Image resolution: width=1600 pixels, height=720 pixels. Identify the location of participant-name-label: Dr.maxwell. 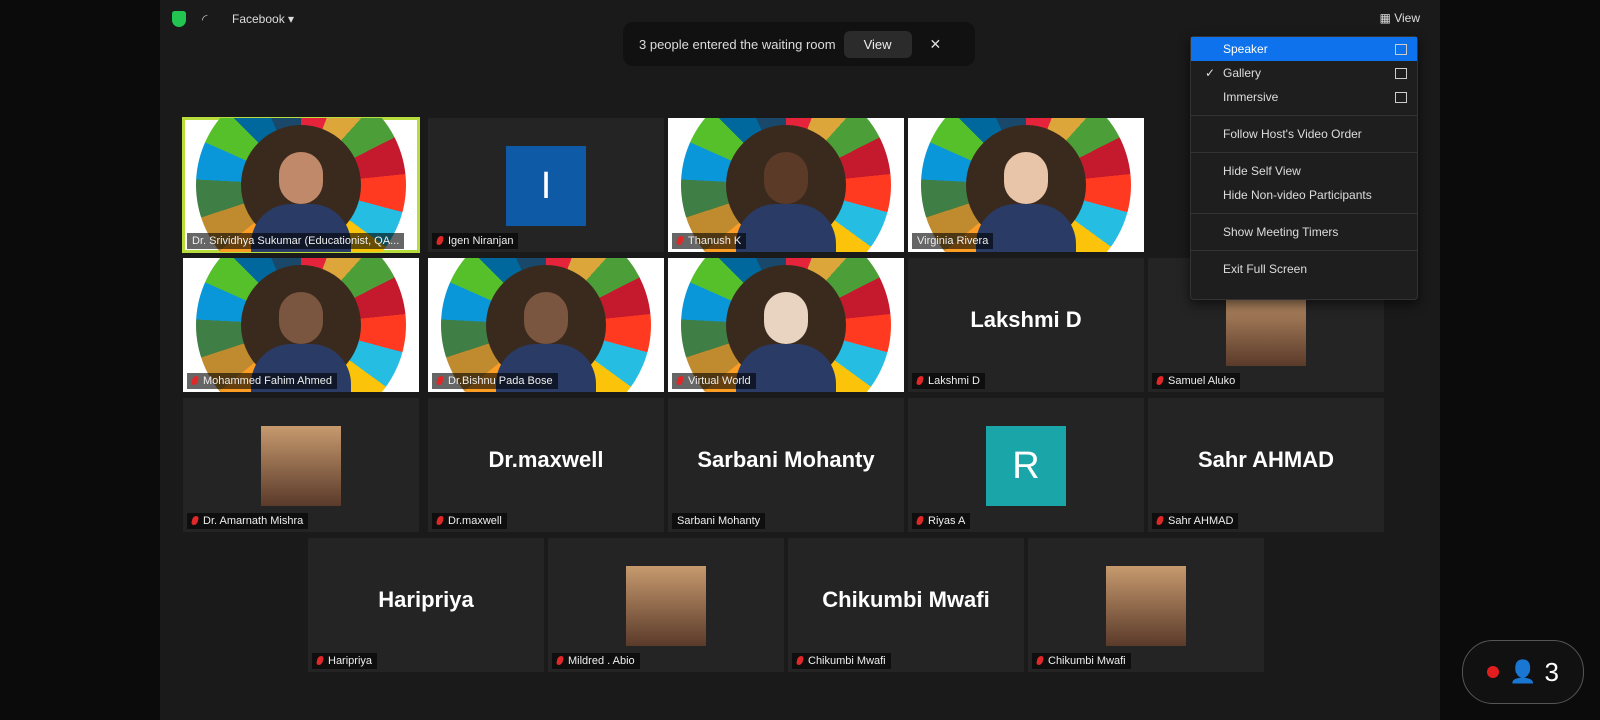
(469, 521).